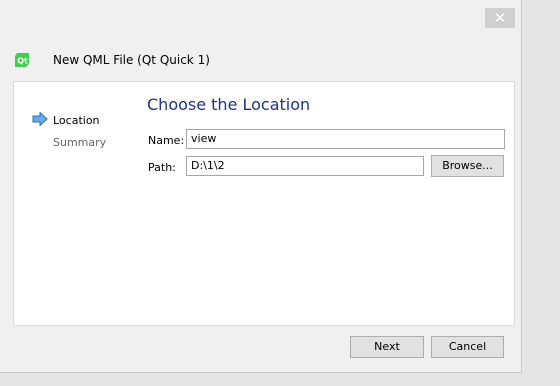 The image size is (560, 386). I want to click on close-button: ✕, so click(500, 18).